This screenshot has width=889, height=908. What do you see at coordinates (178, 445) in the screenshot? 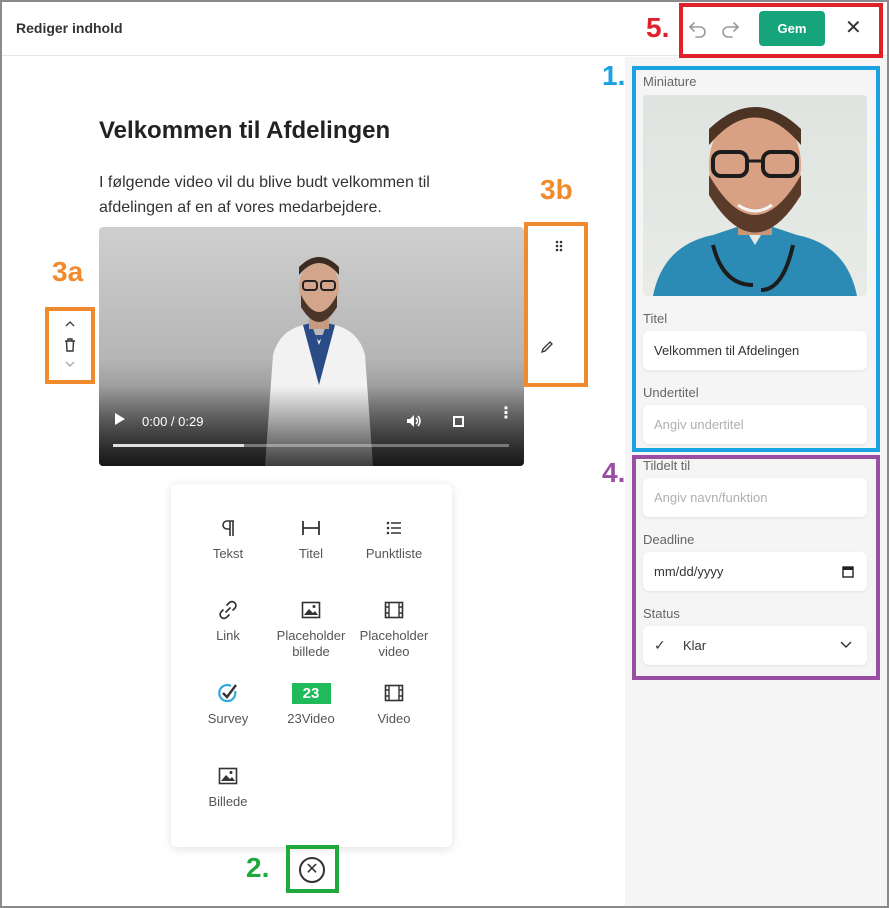
I see `video-progress-played` at bounding box center [178, 445].